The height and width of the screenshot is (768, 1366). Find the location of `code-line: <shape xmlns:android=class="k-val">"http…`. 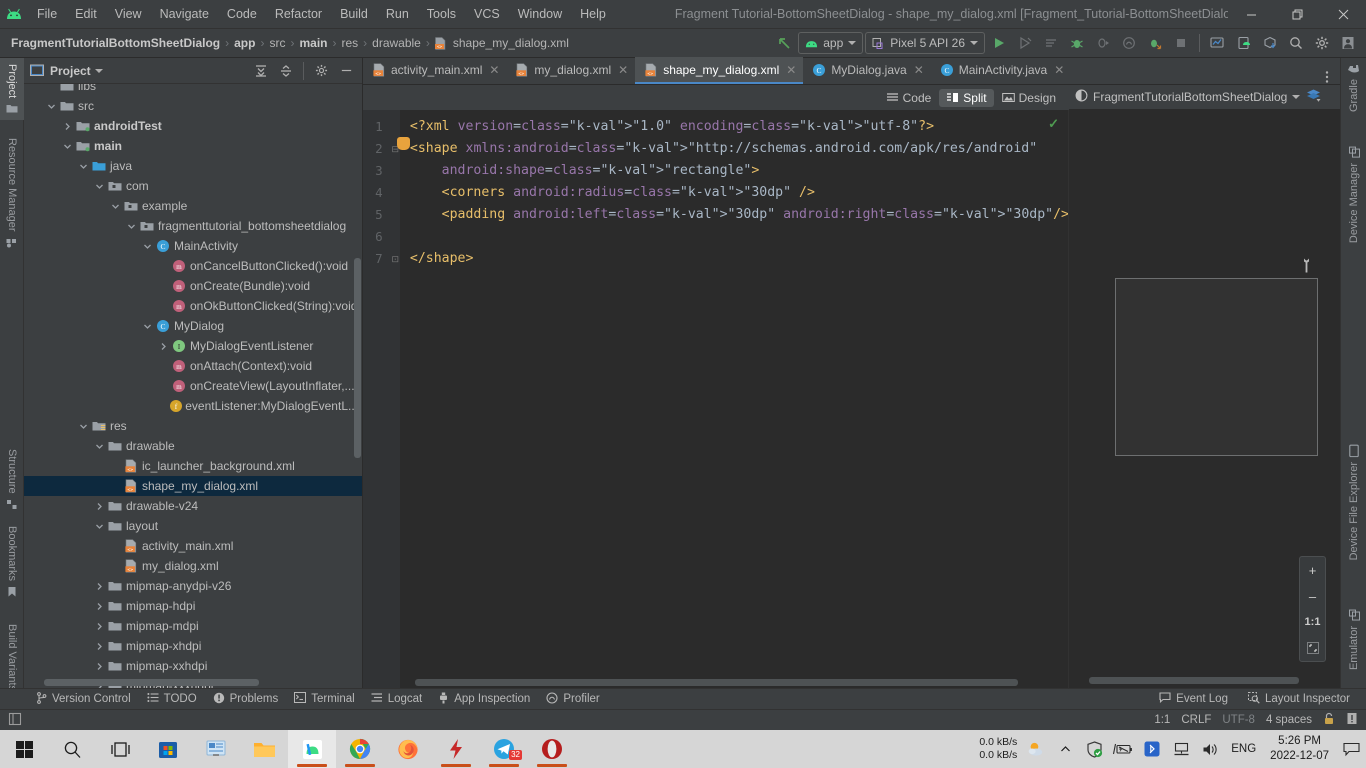

code-line: <shape xmlns:android=class="k-val">"http… is located at coordinates (739, 149).